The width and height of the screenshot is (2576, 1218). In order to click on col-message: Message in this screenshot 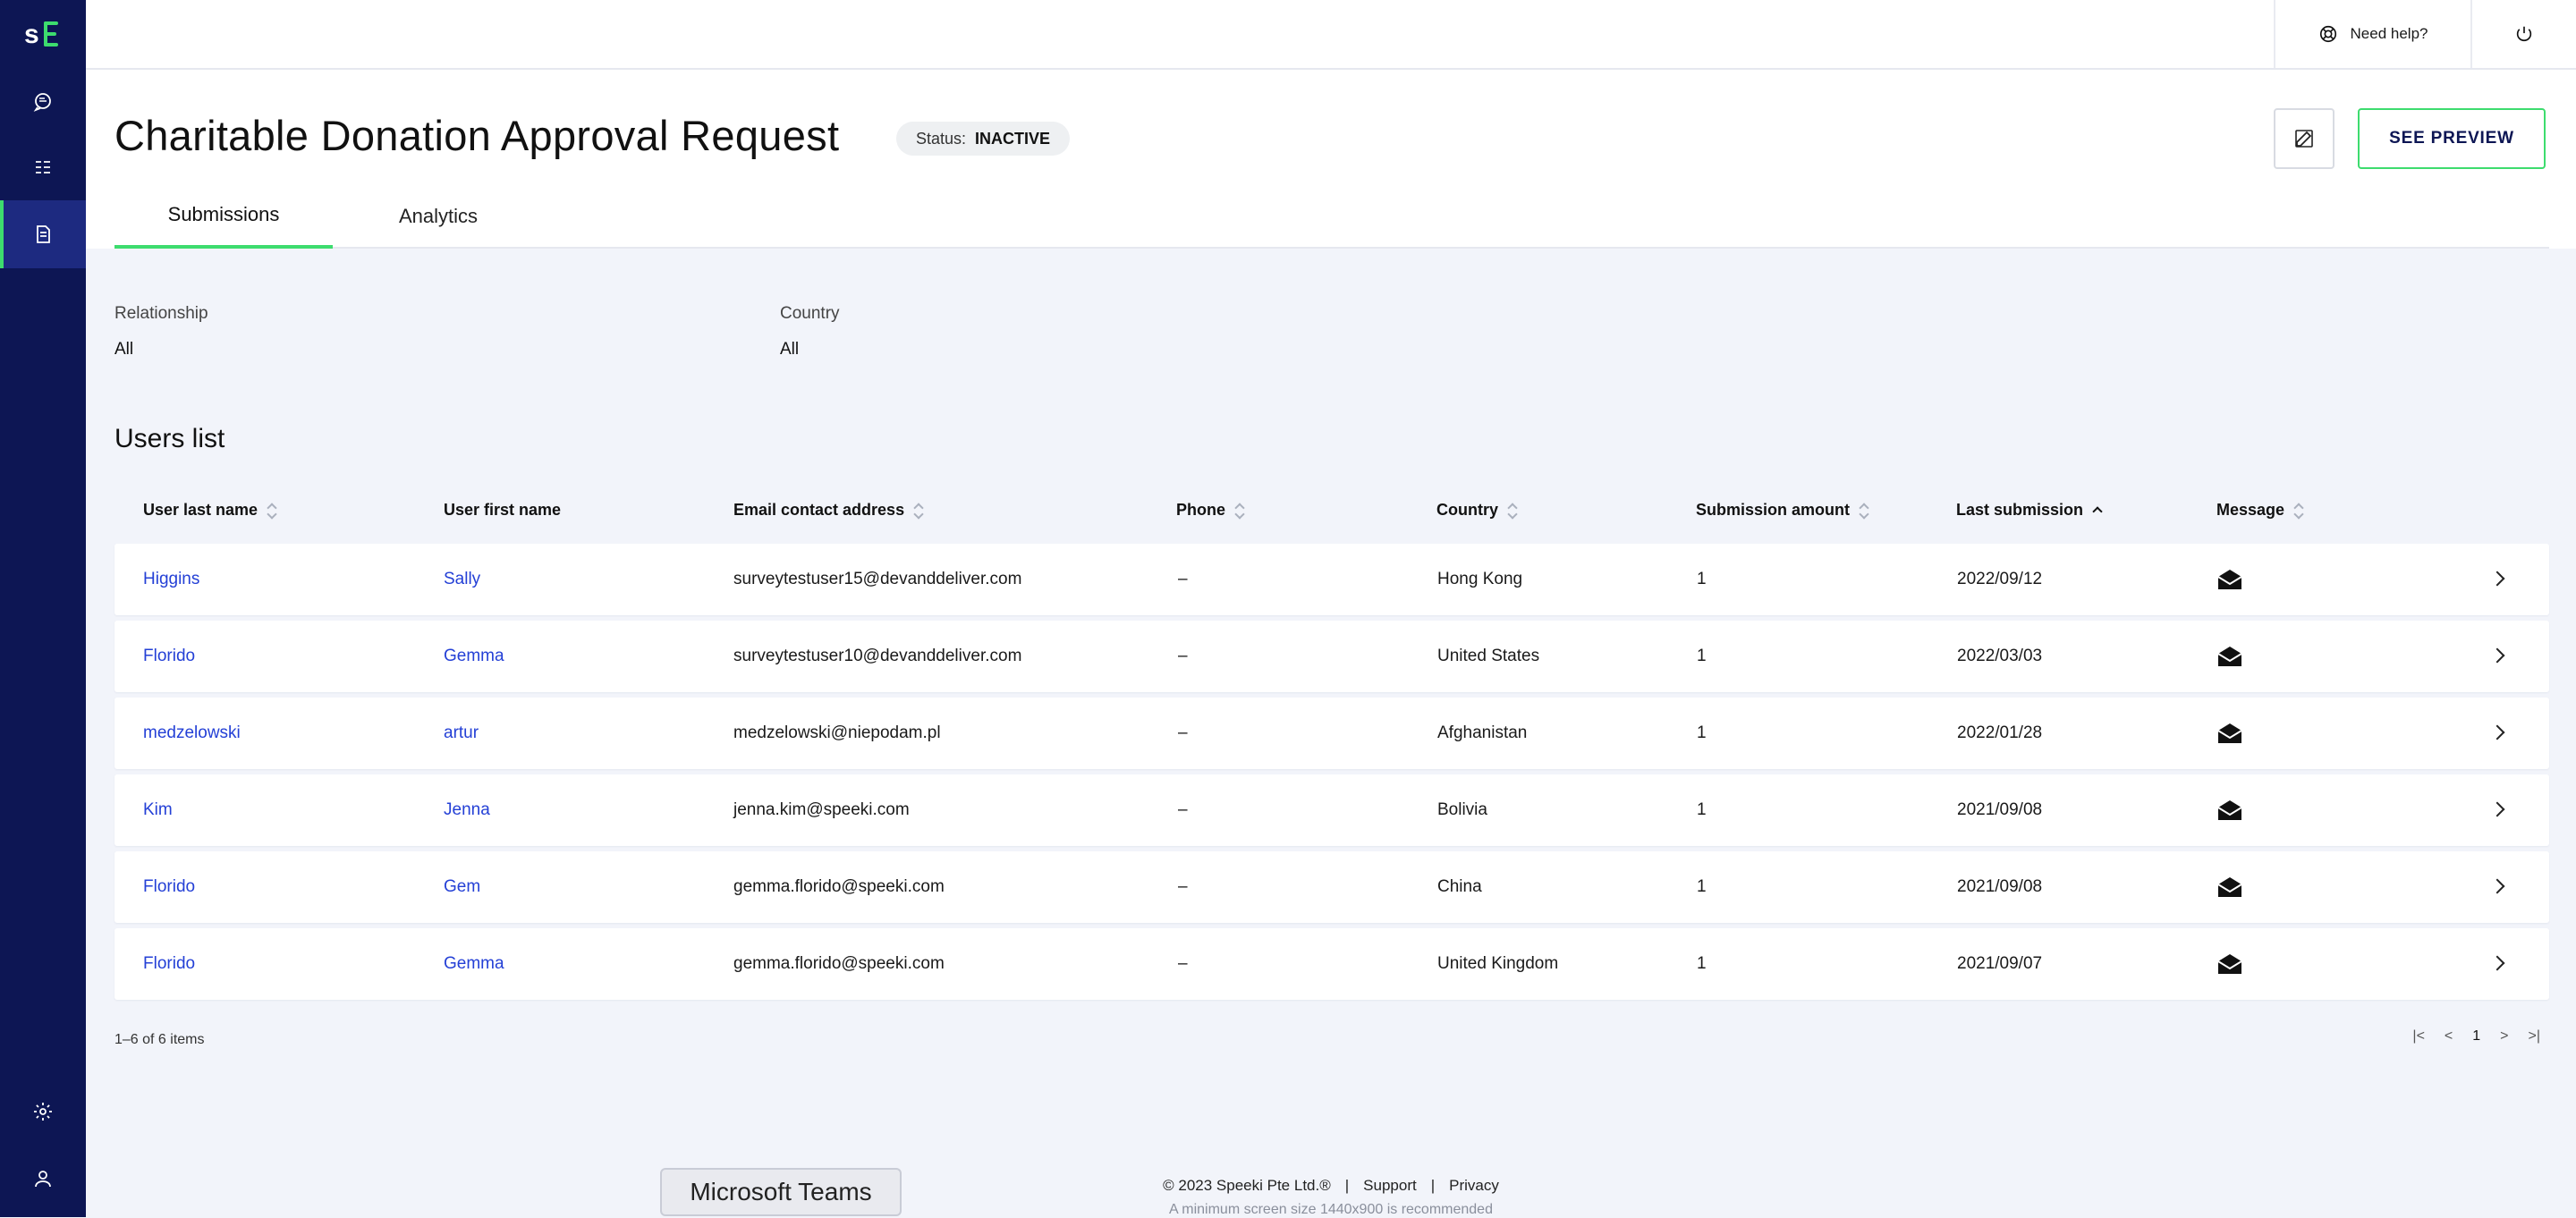, I will do `click(2260, 511)`.